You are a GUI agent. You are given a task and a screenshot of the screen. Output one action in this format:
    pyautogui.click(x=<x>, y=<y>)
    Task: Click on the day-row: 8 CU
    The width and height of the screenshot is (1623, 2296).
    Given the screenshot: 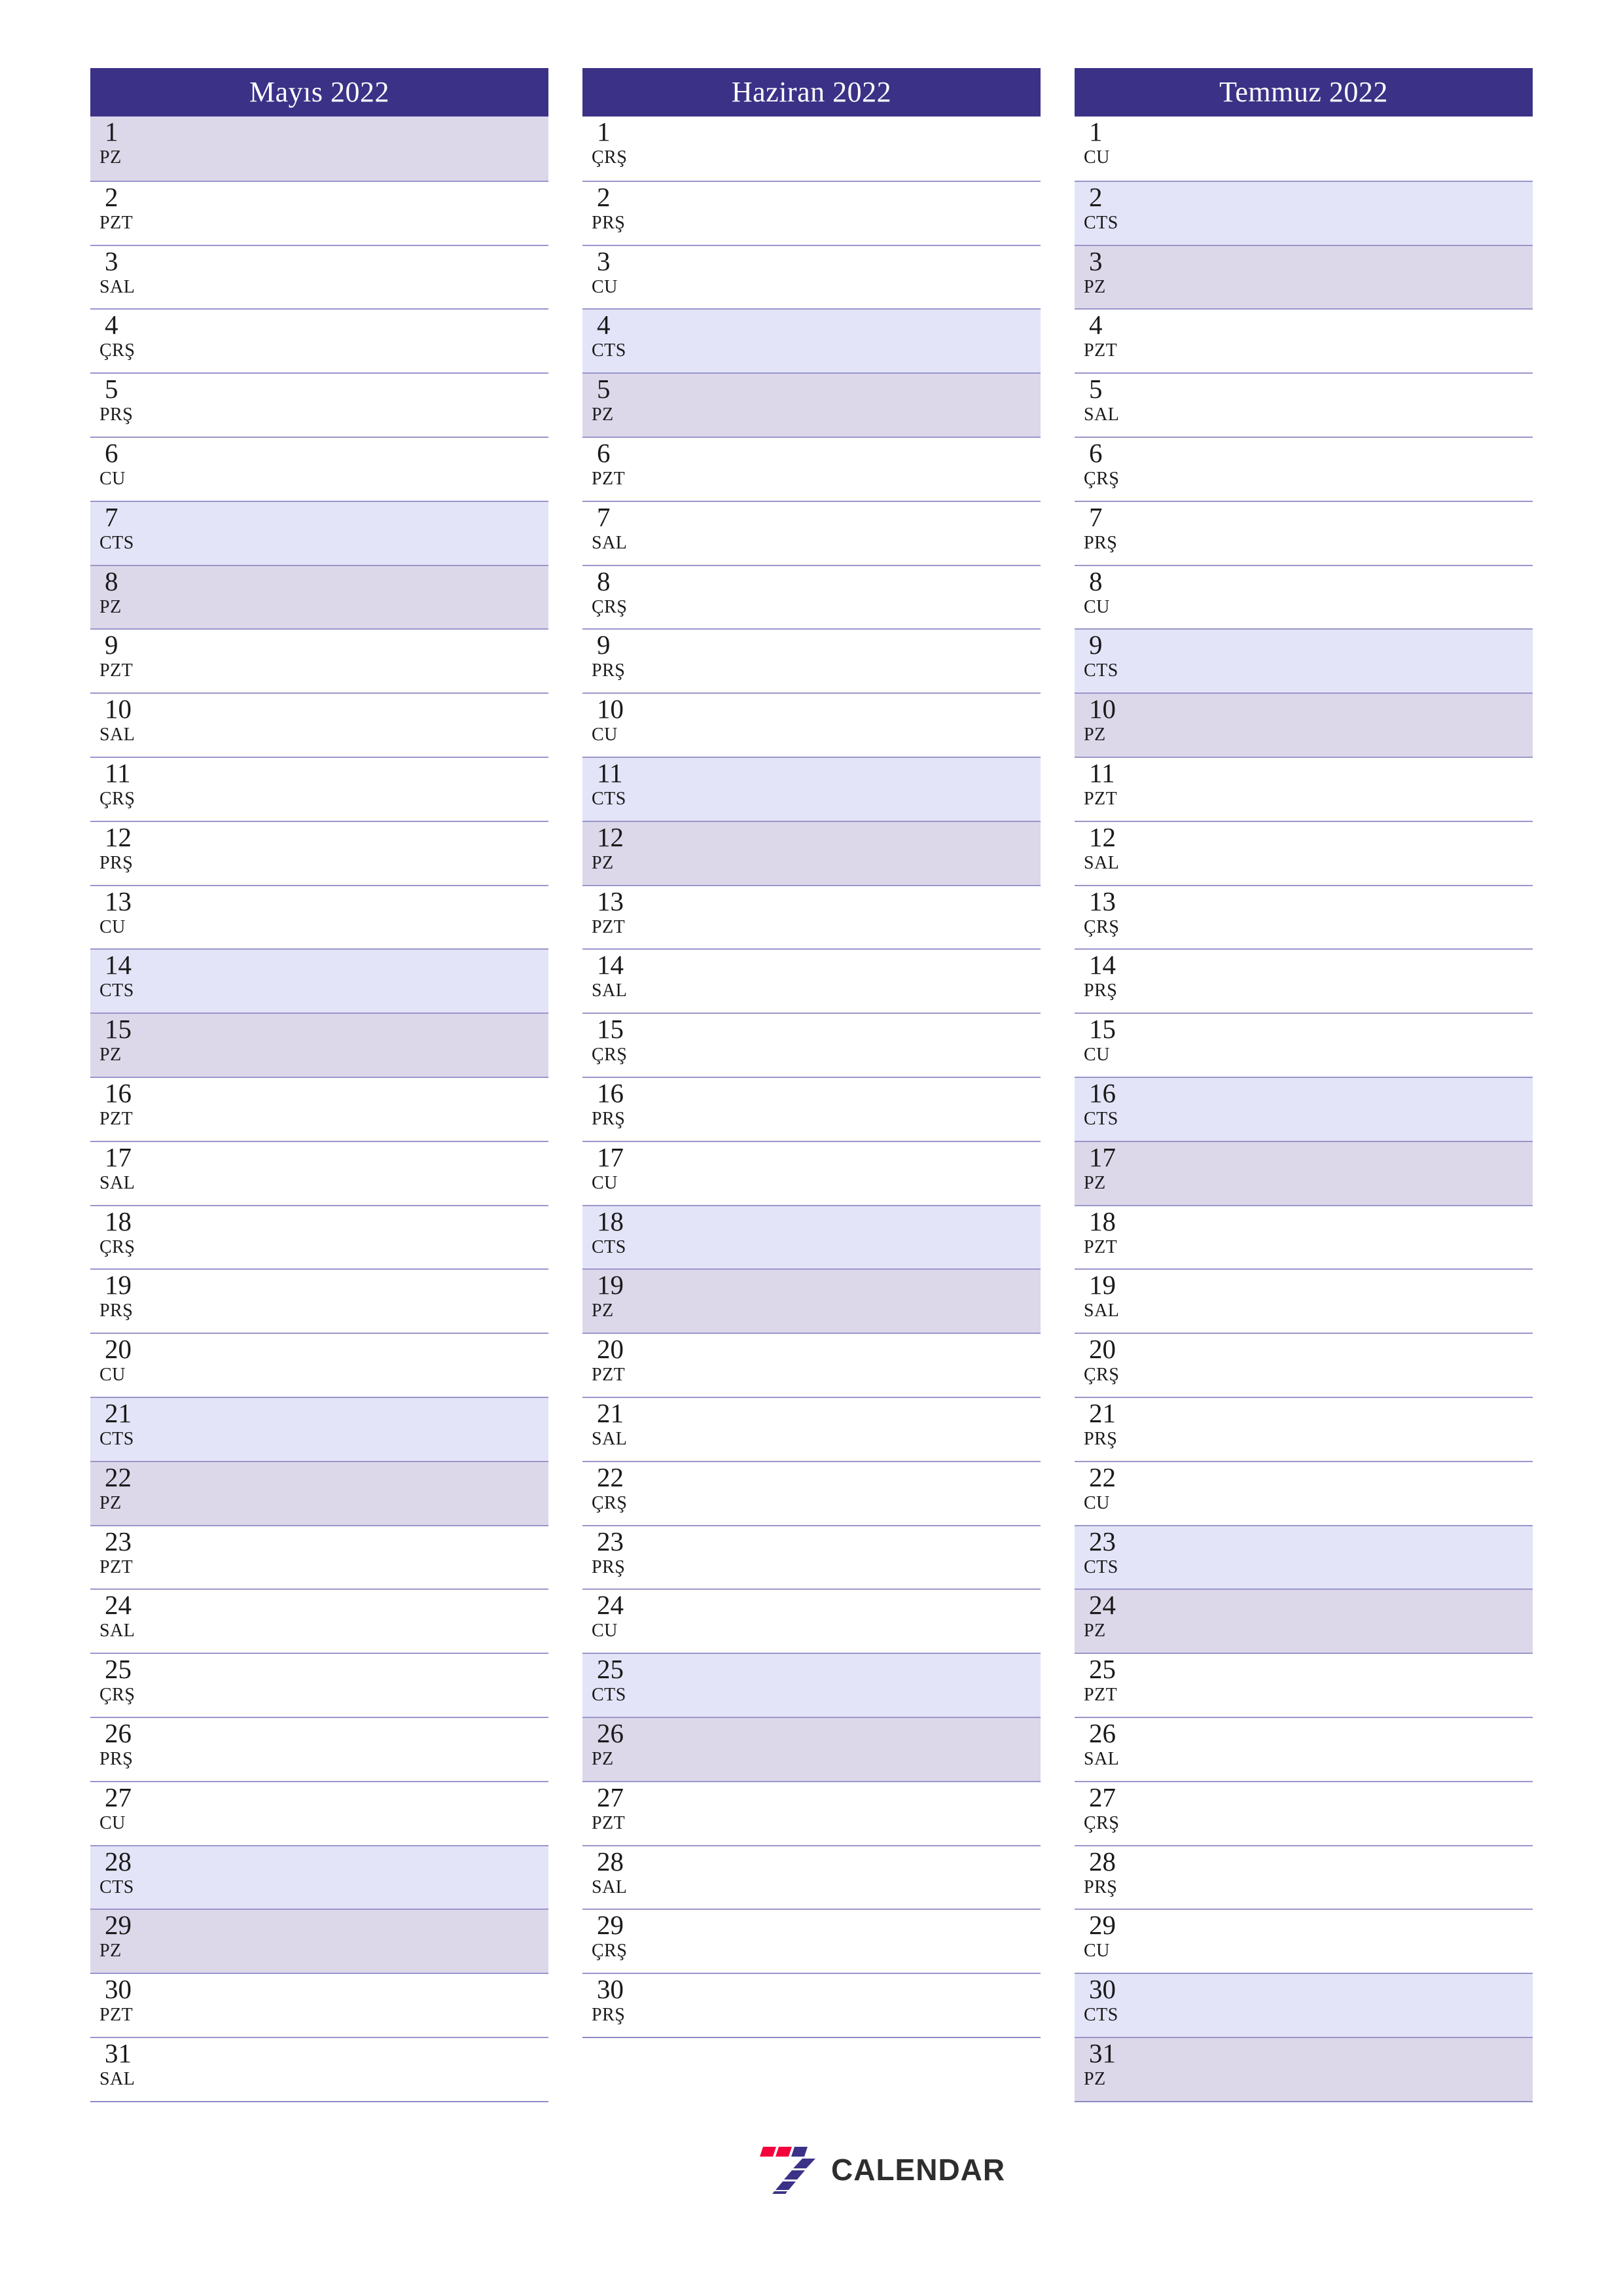 What is the action you would take?
    pyautogui.click(x=1304, y=596)
    